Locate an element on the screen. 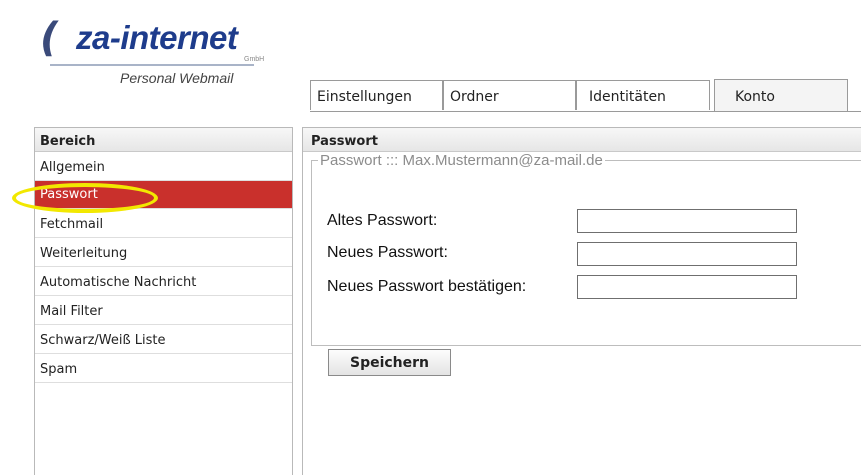  new-password-input is located at coordinates (687, 254).